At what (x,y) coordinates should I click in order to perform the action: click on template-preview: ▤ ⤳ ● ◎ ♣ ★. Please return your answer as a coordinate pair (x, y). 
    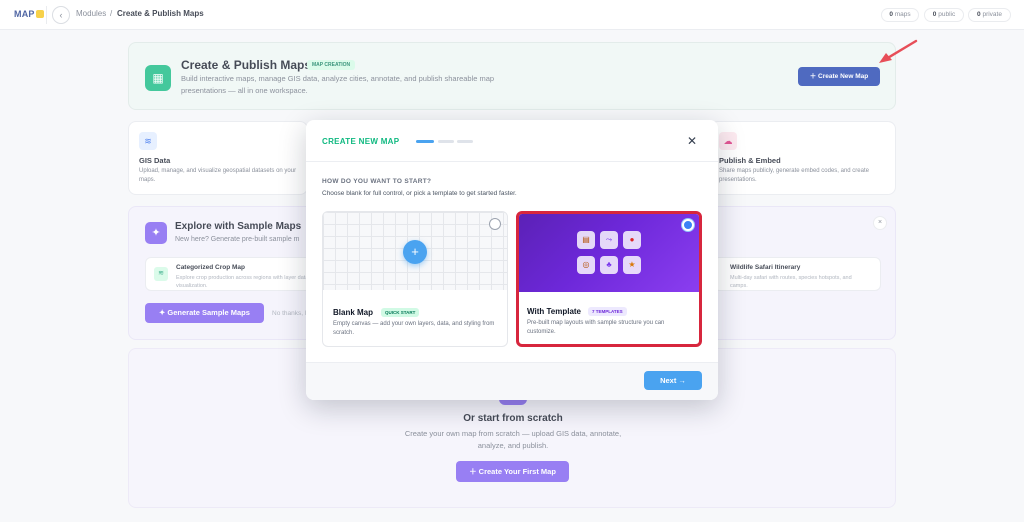
    Looking at the image, I should click on (609, 253).